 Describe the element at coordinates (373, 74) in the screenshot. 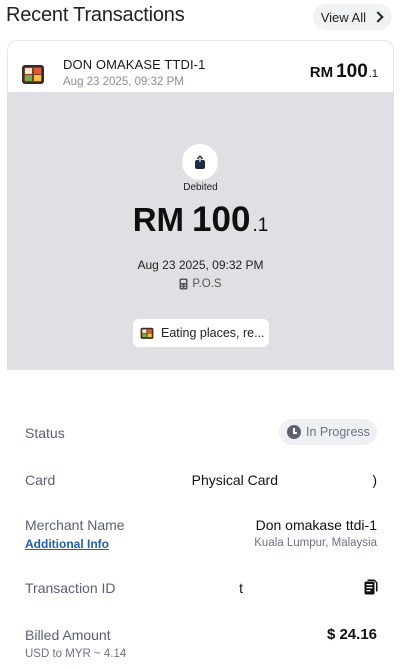

I see `amount-decimal: .1` at that location.